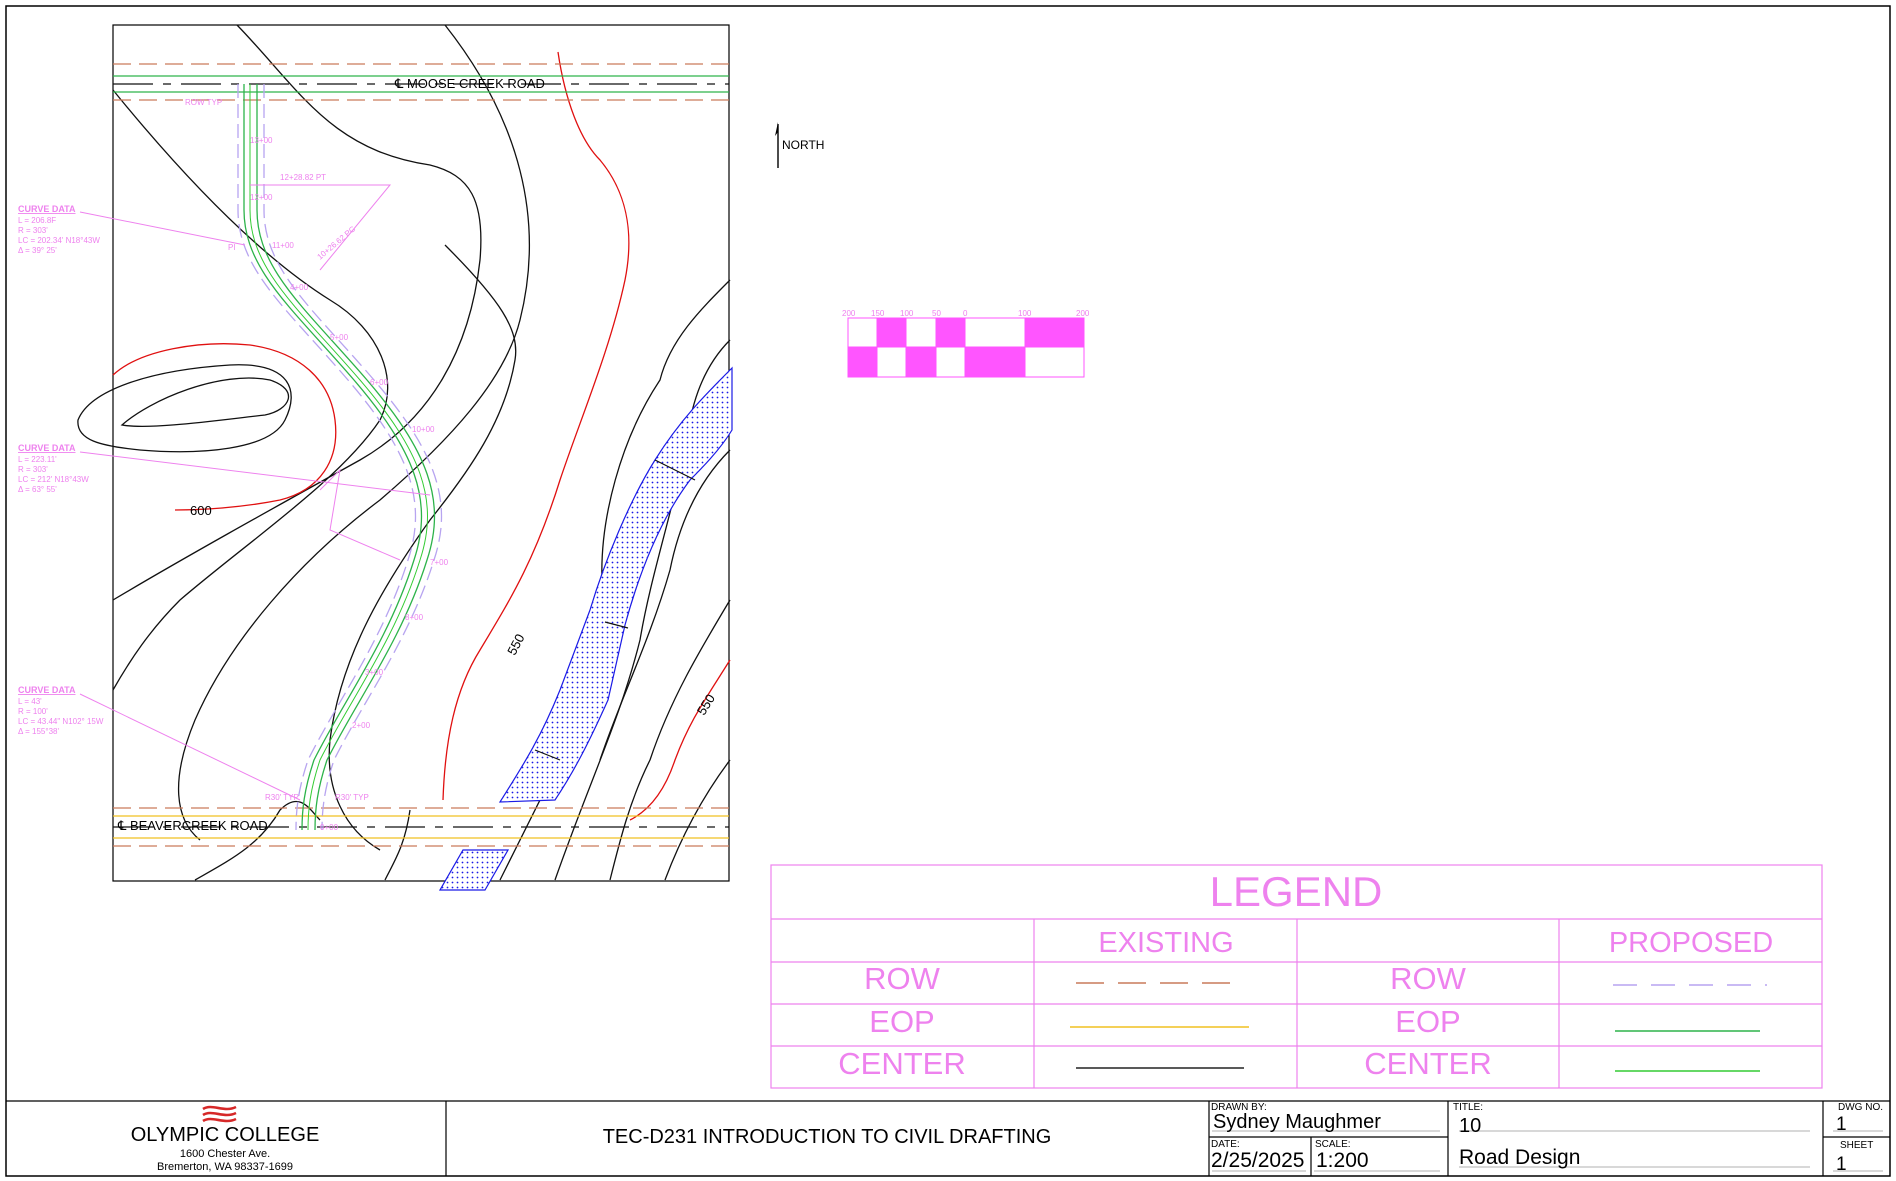  I want to click on sta-6: PI, so click(232, 247).